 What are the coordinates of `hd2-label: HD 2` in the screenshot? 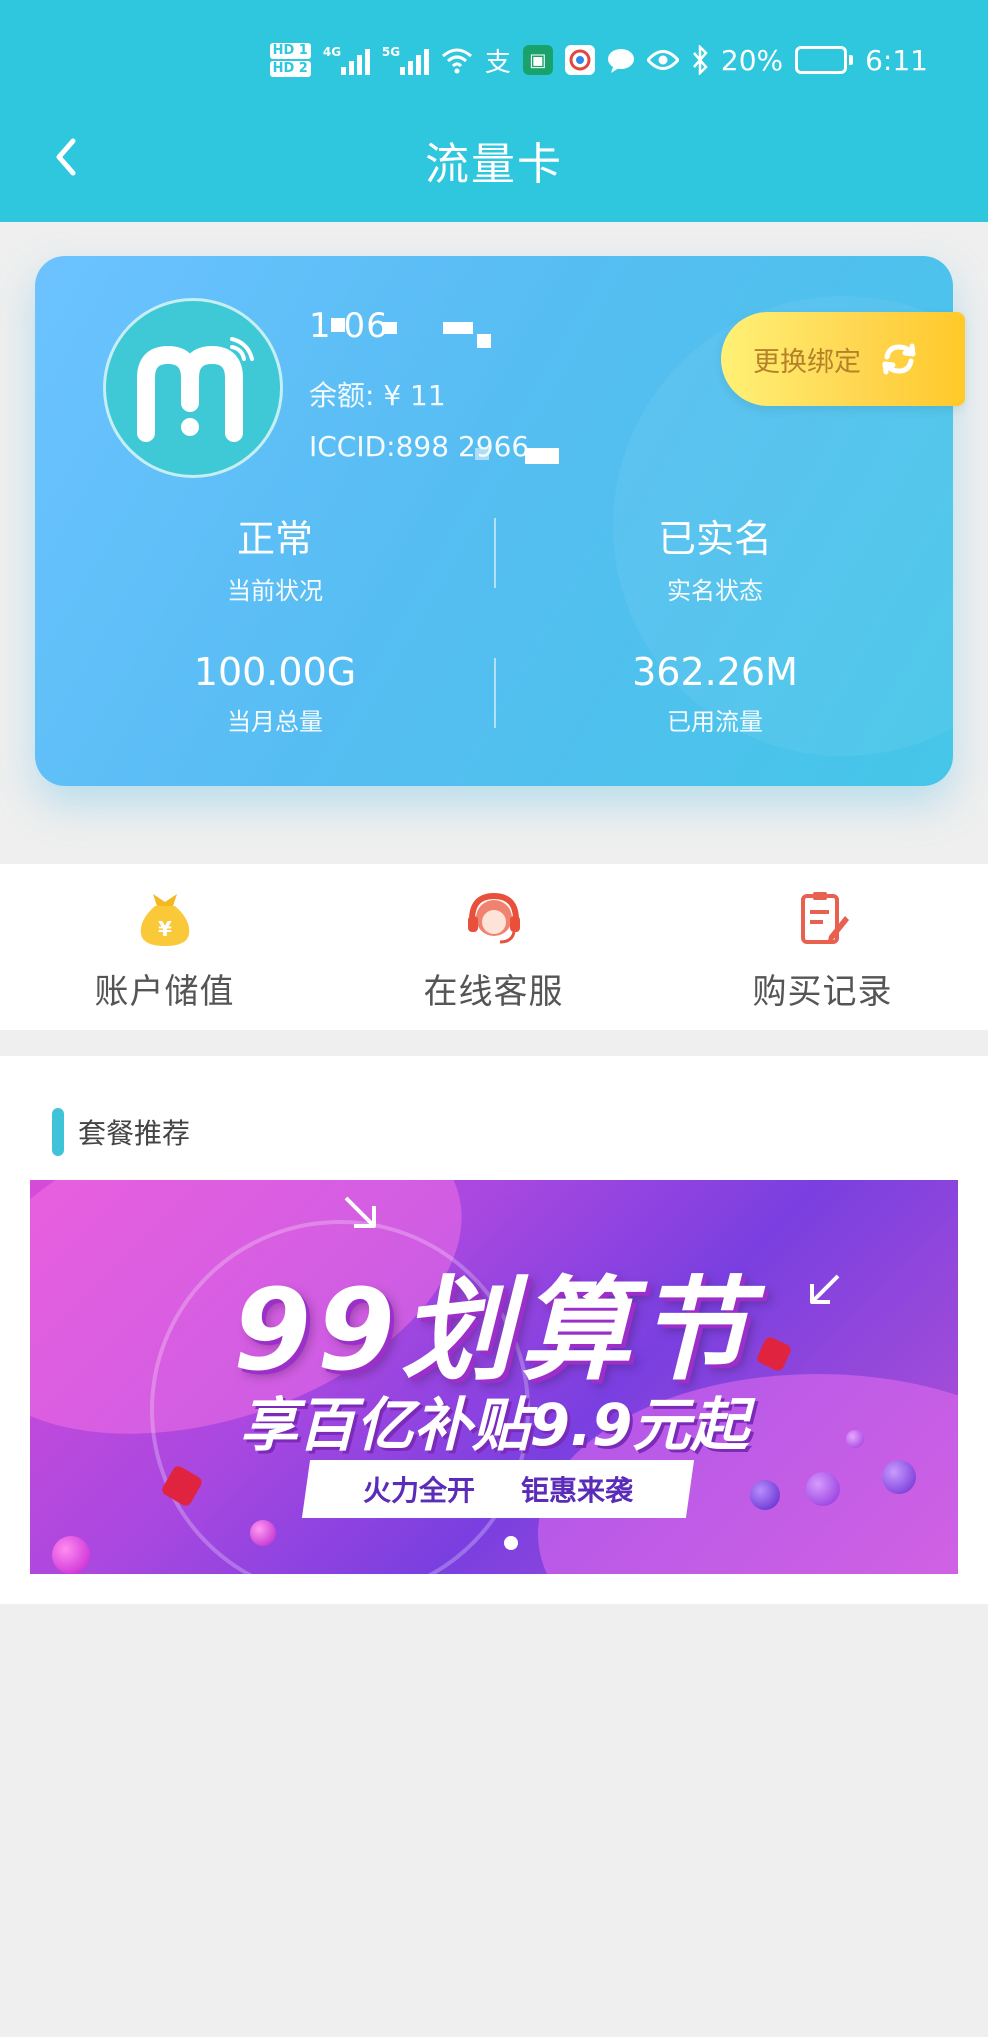 It's located at (290, 69).